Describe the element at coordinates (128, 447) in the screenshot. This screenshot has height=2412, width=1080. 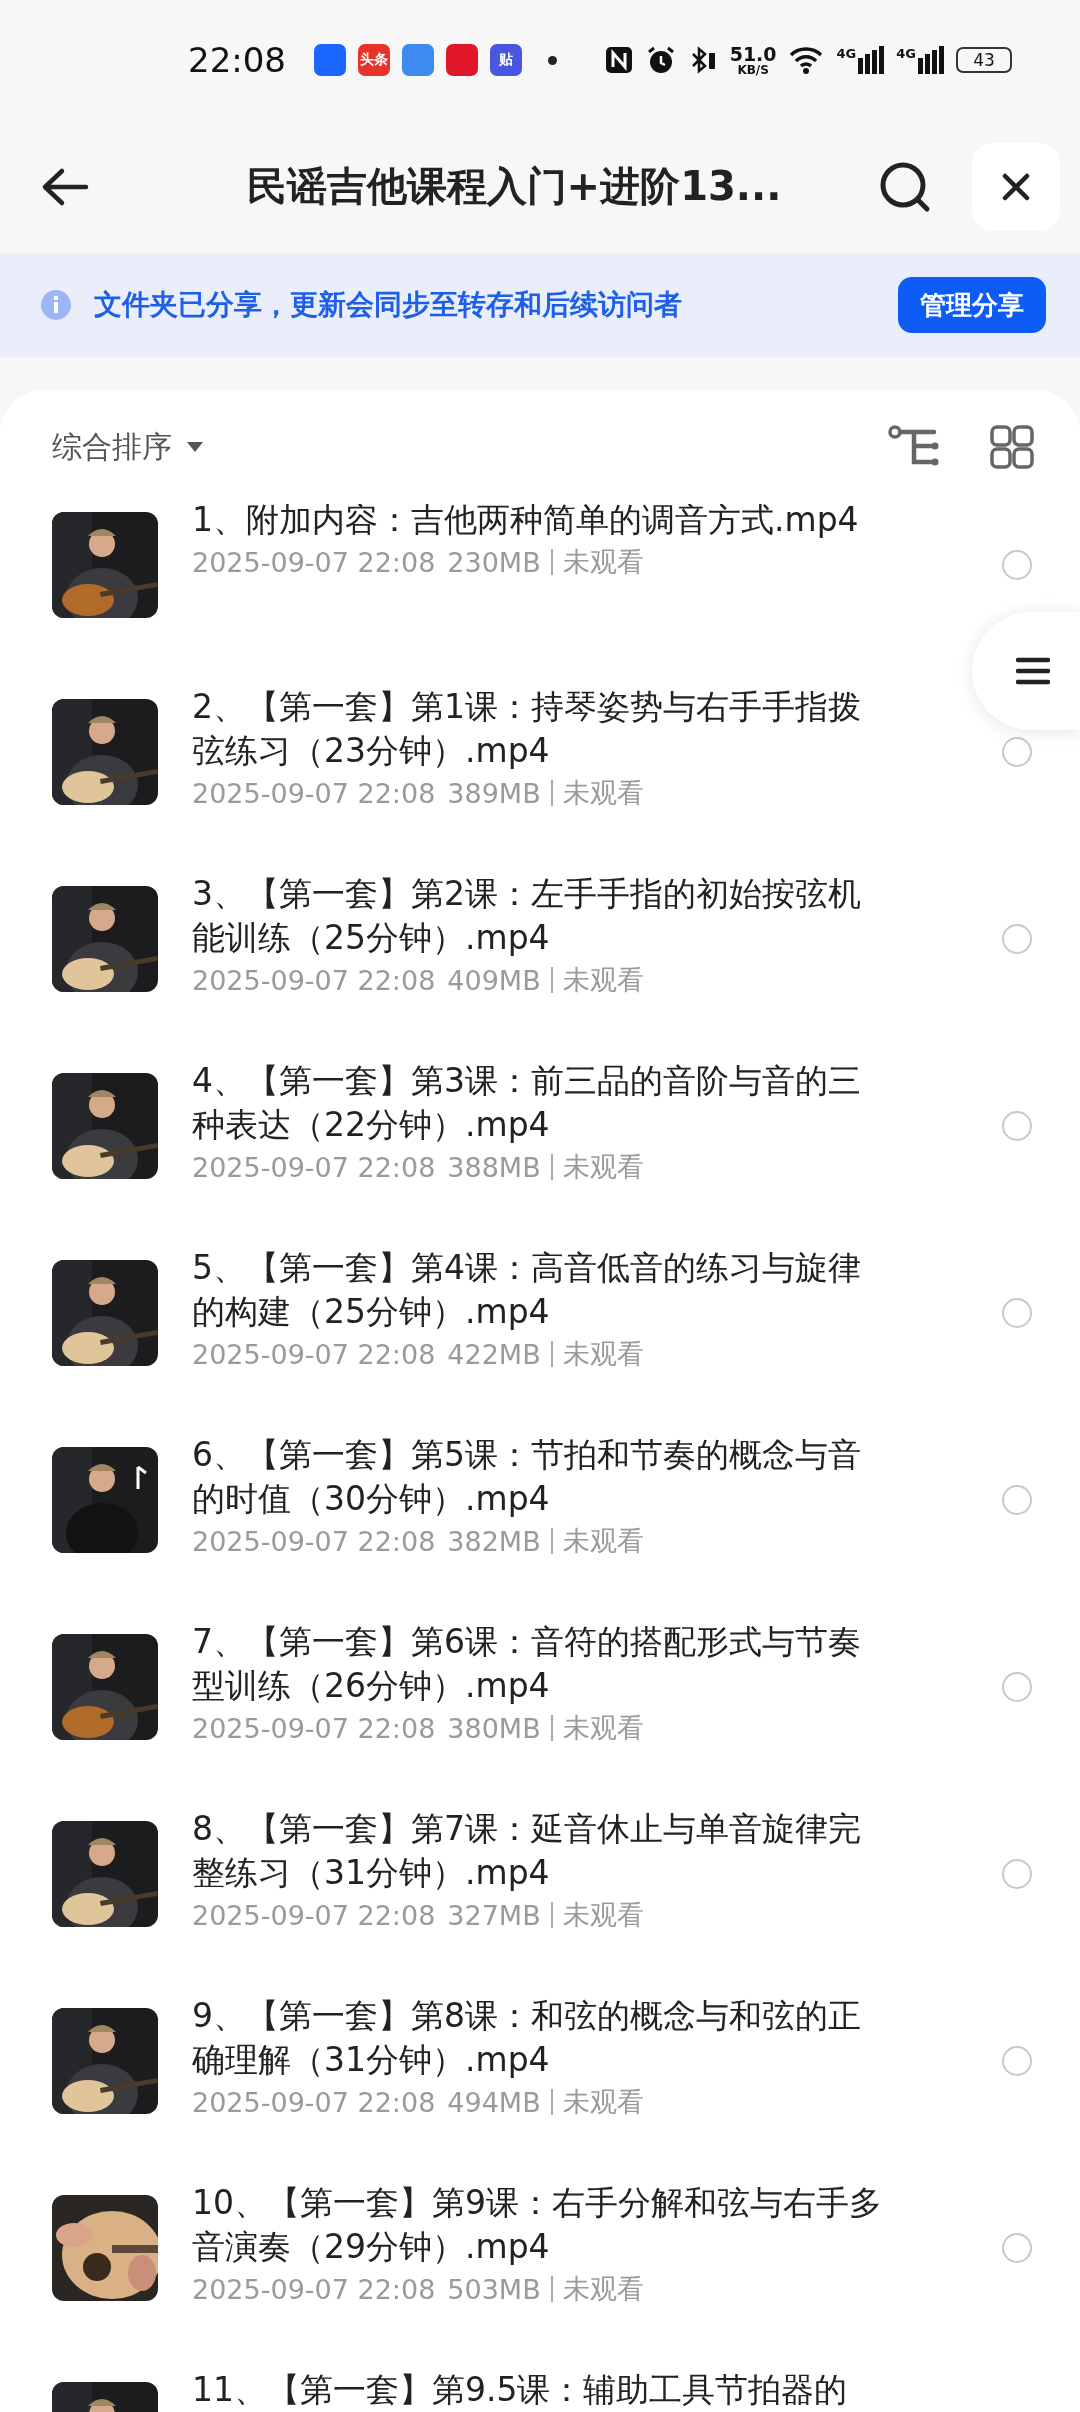
I see `sort-dropdown: 综合排序` at that location.